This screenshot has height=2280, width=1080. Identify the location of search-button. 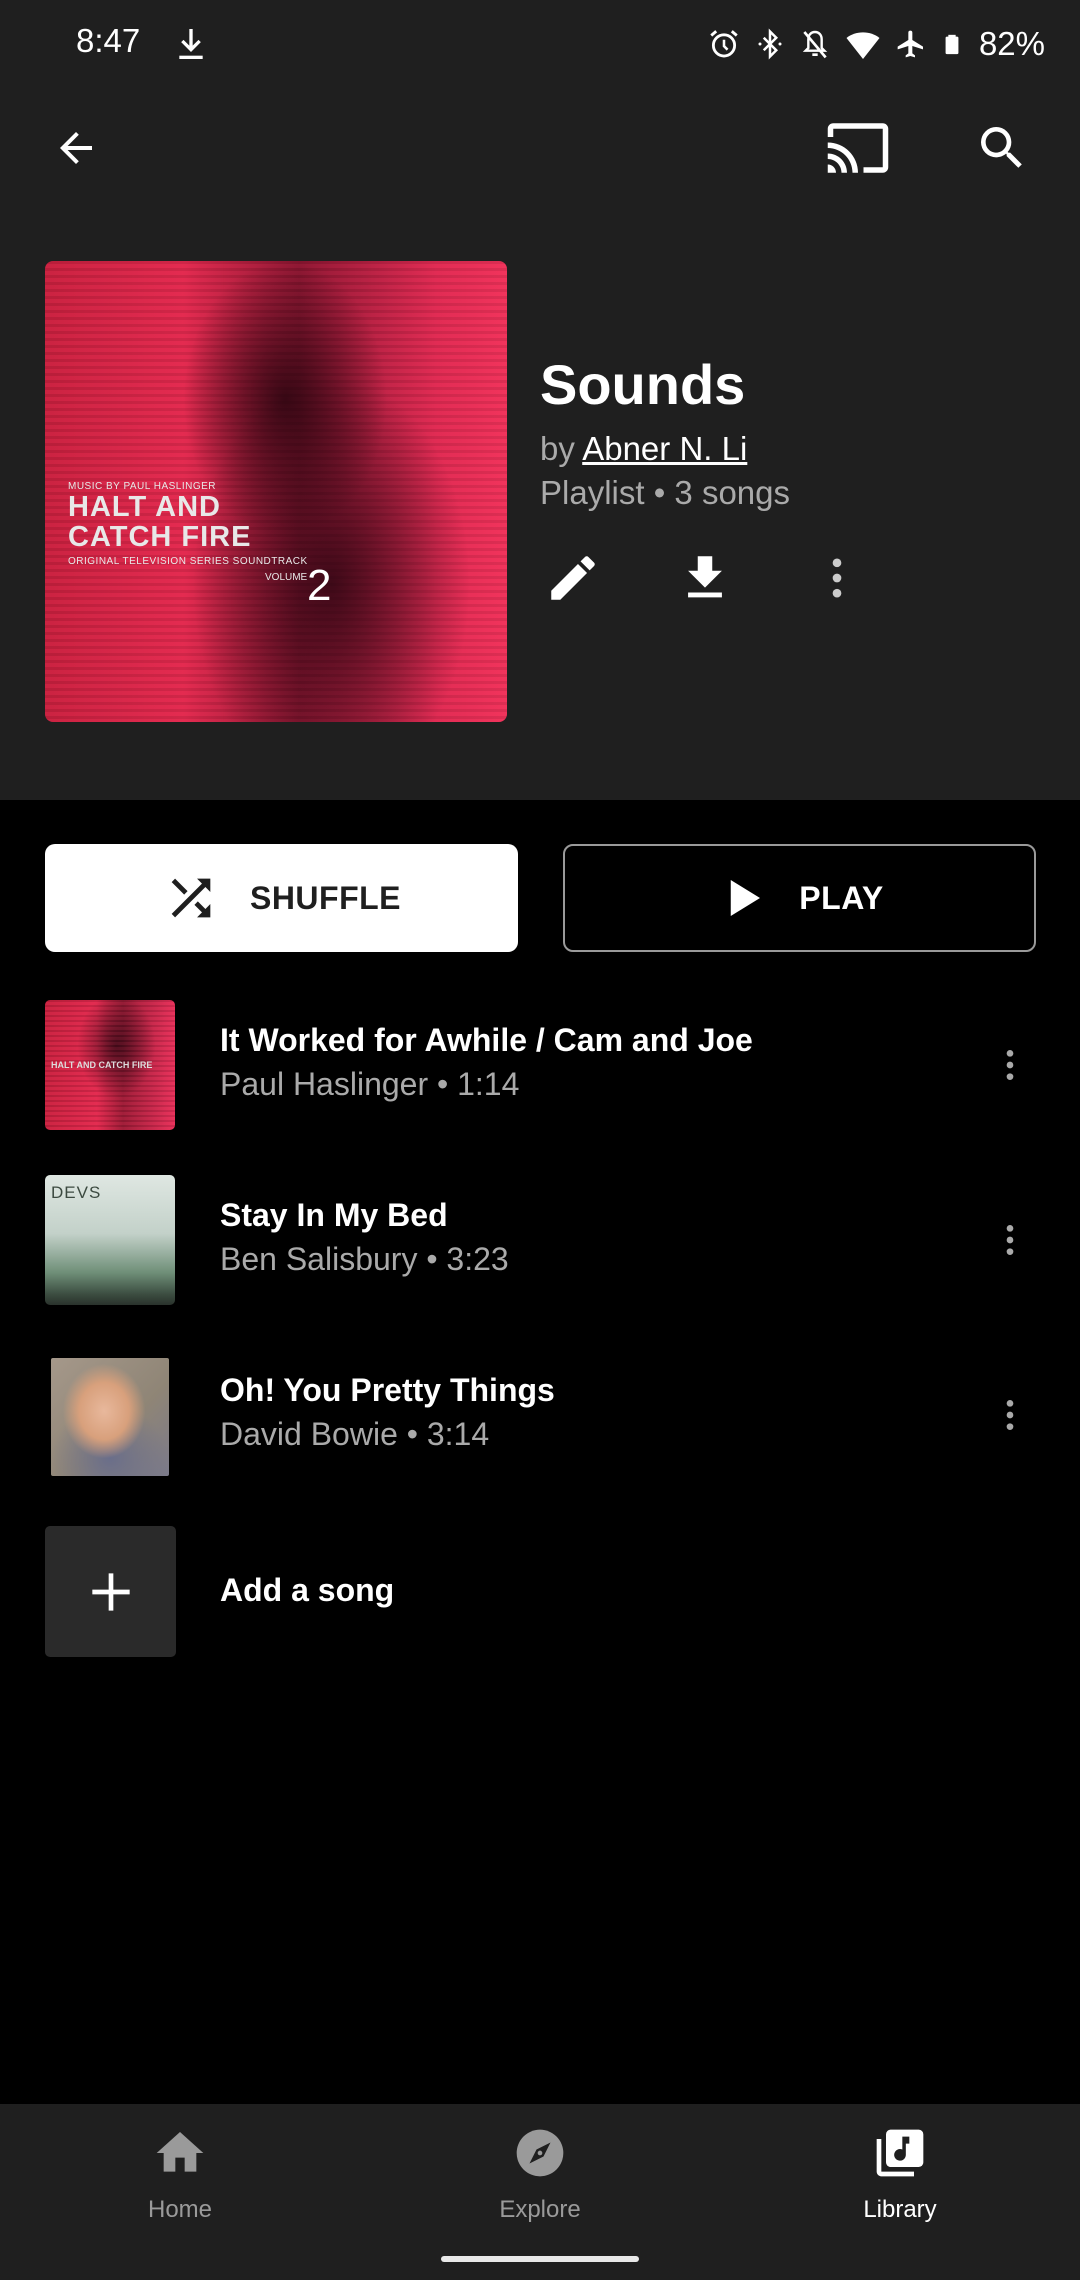
(1002, 148).